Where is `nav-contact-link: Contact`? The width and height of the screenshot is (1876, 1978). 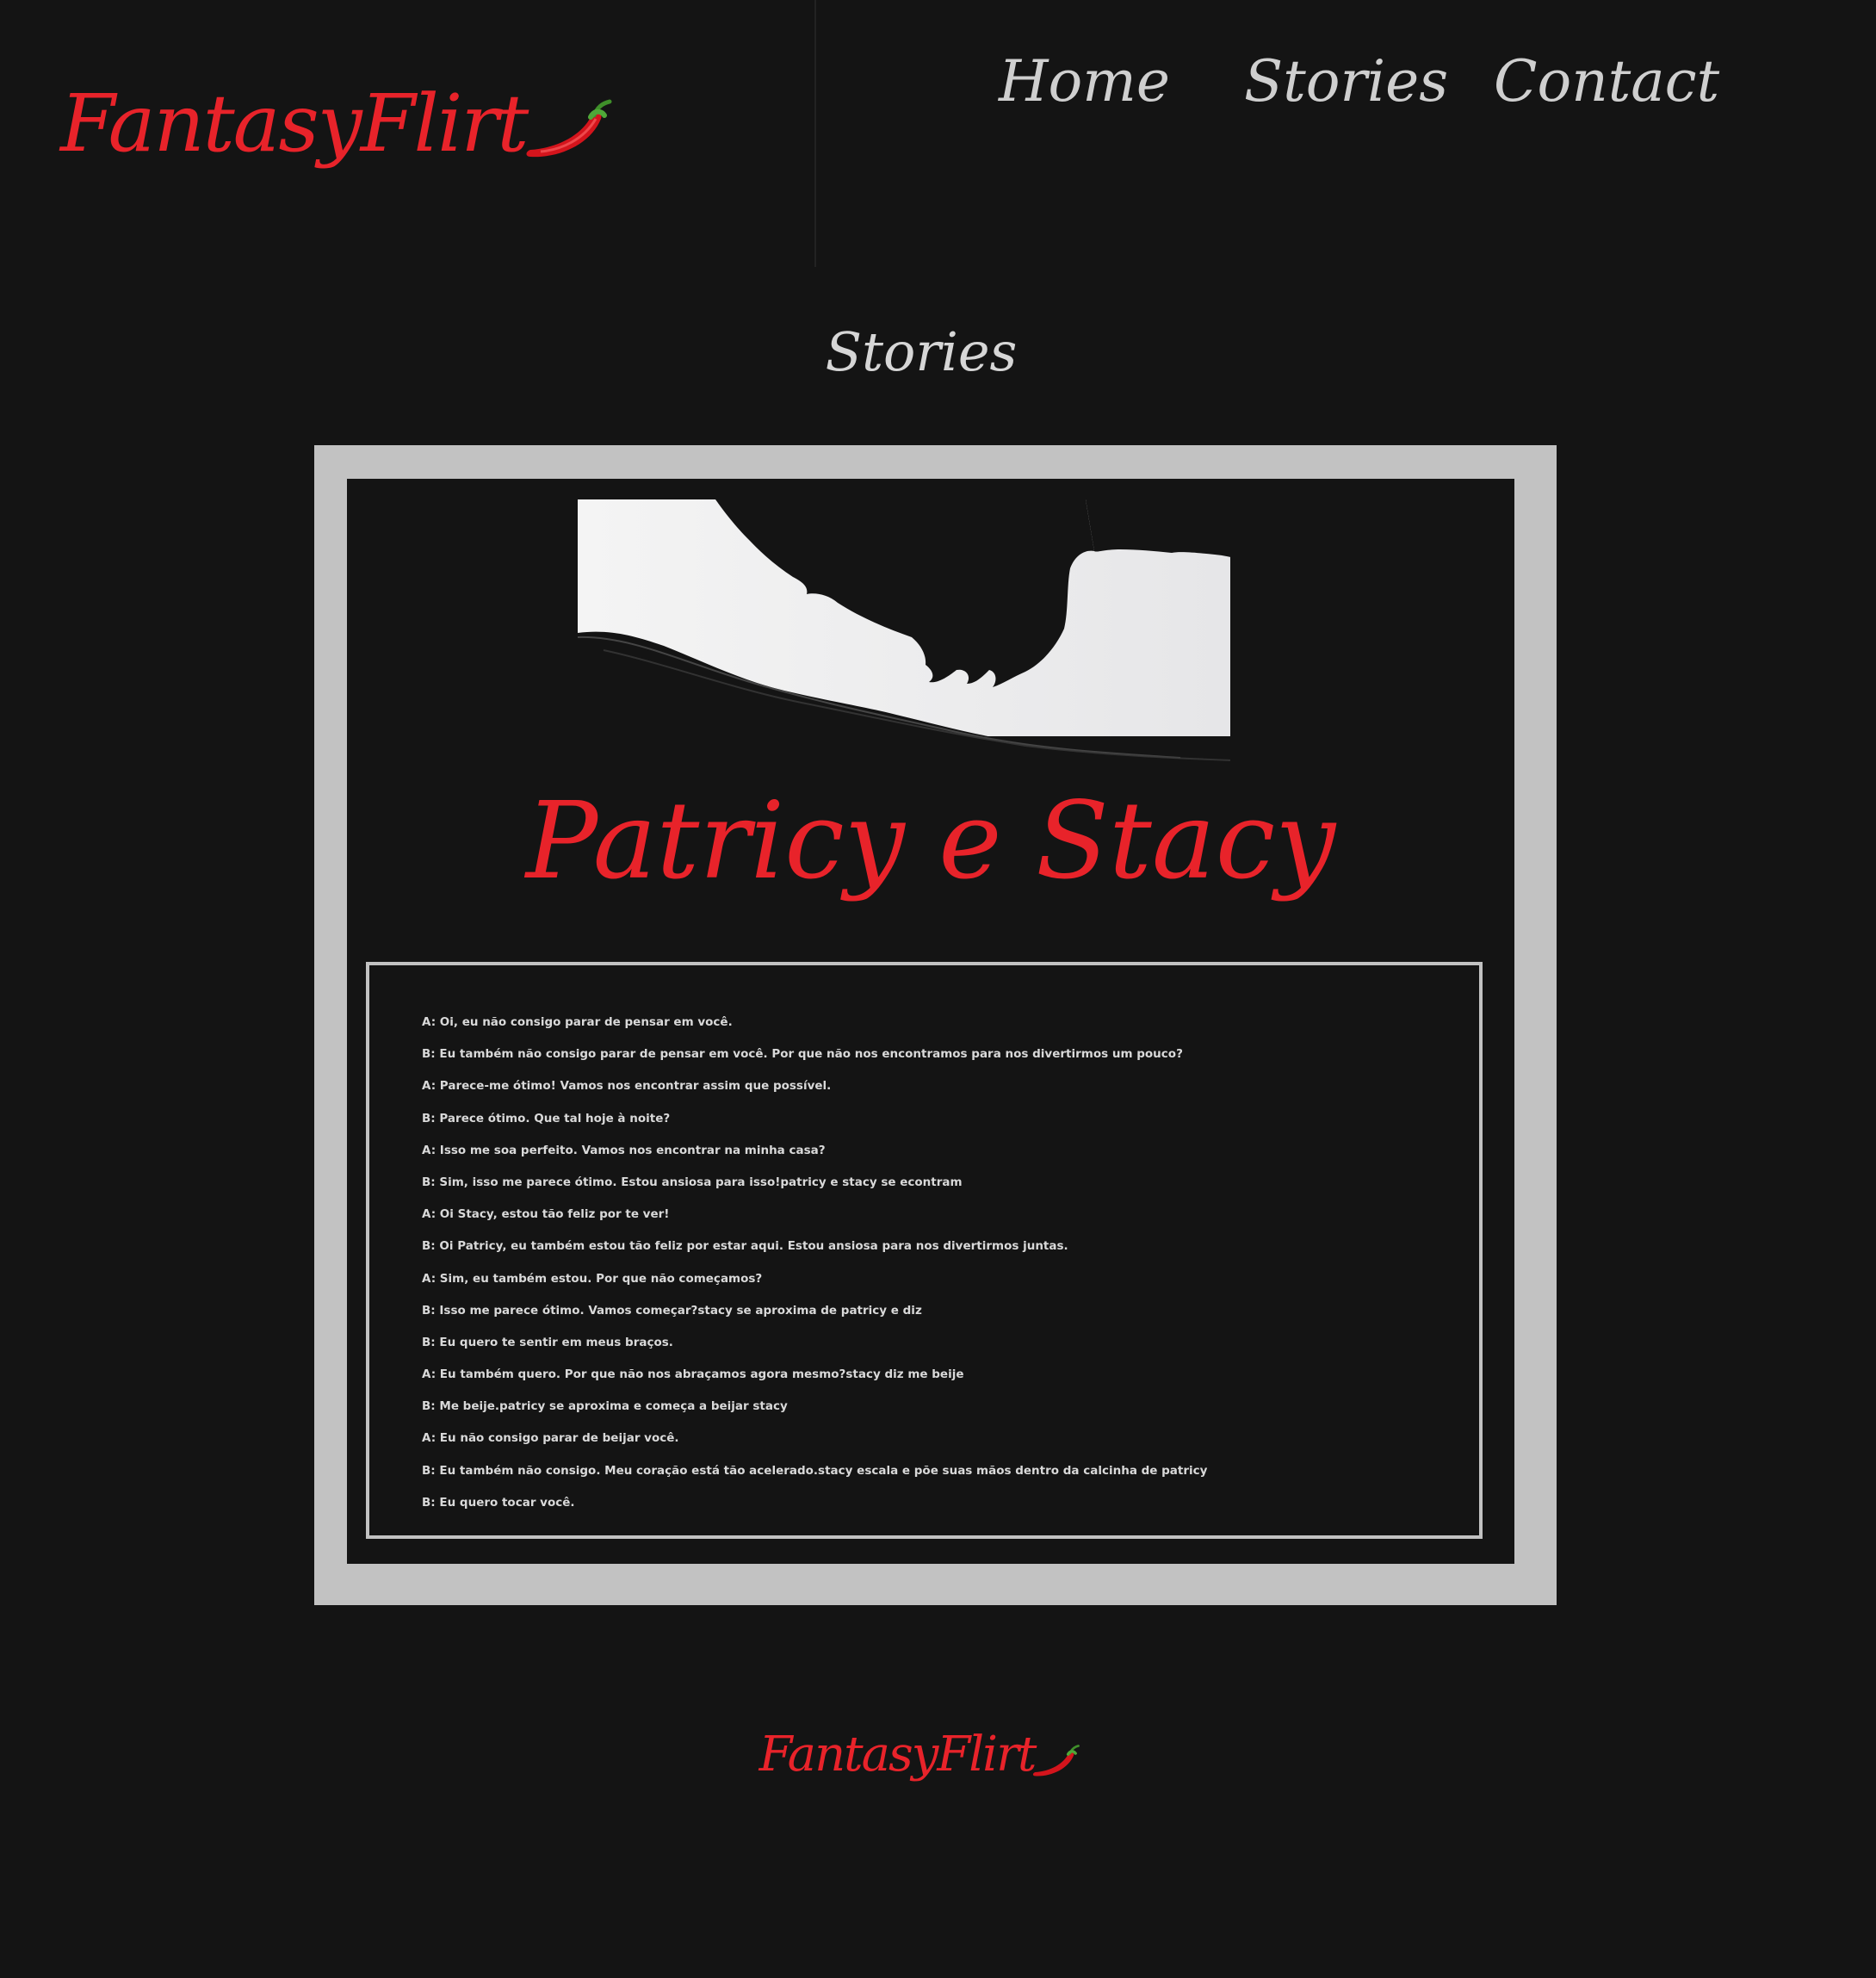
nav-contact-link: Contact is located at coordinates (1606, 81).